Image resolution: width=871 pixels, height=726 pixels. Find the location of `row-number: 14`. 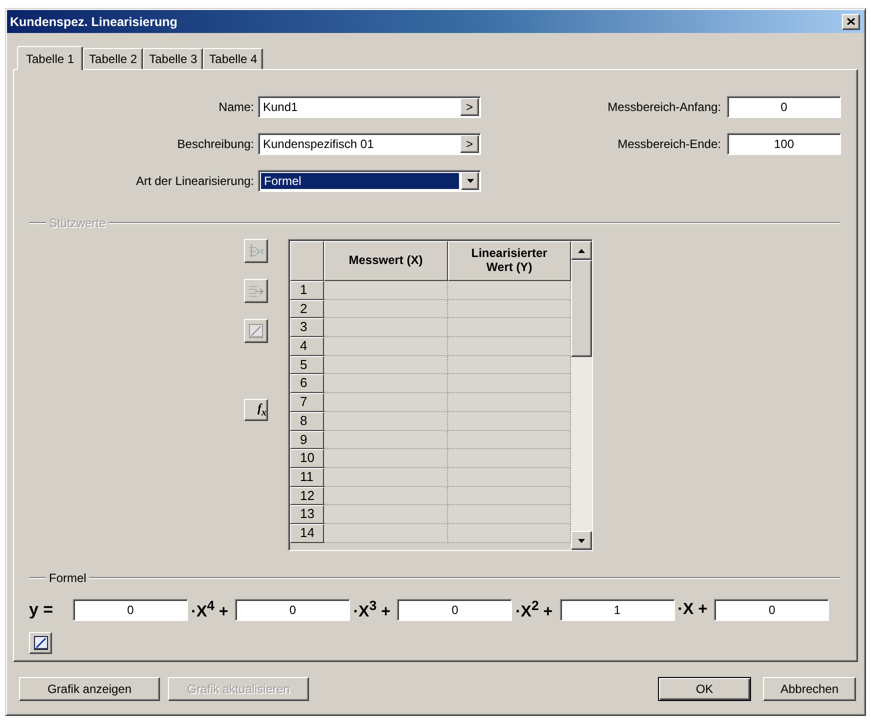

row-number: 14 is located at coordinates (307, 533).